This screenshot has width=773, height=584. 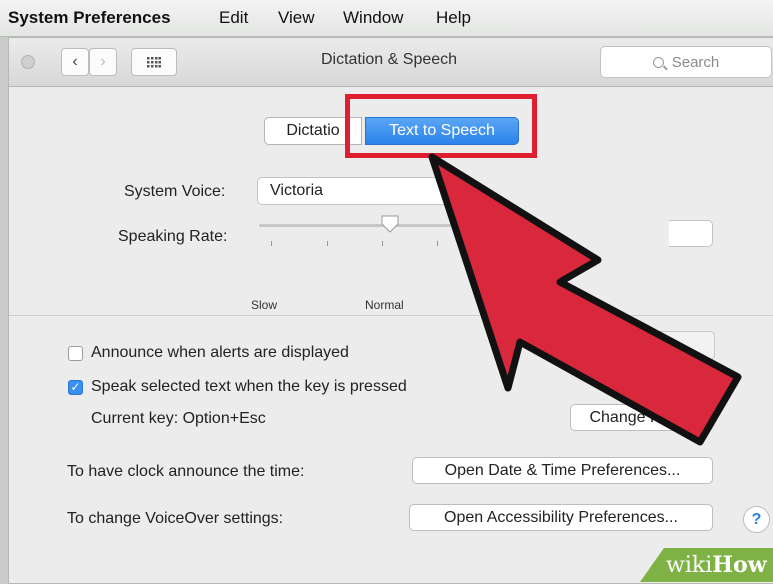 I want to click on menu-bar: System Preferences Edit View Window Help, so click(x=386, y=18).